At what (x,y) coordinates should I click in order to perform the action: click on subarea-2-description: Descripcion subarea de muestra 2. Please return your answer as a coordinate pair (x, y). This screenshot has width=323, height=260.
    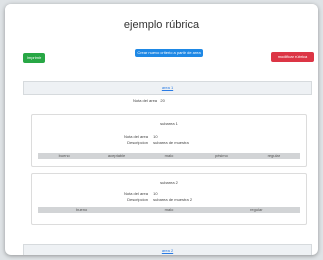
    Looking at the image, I should click on (157, 199).